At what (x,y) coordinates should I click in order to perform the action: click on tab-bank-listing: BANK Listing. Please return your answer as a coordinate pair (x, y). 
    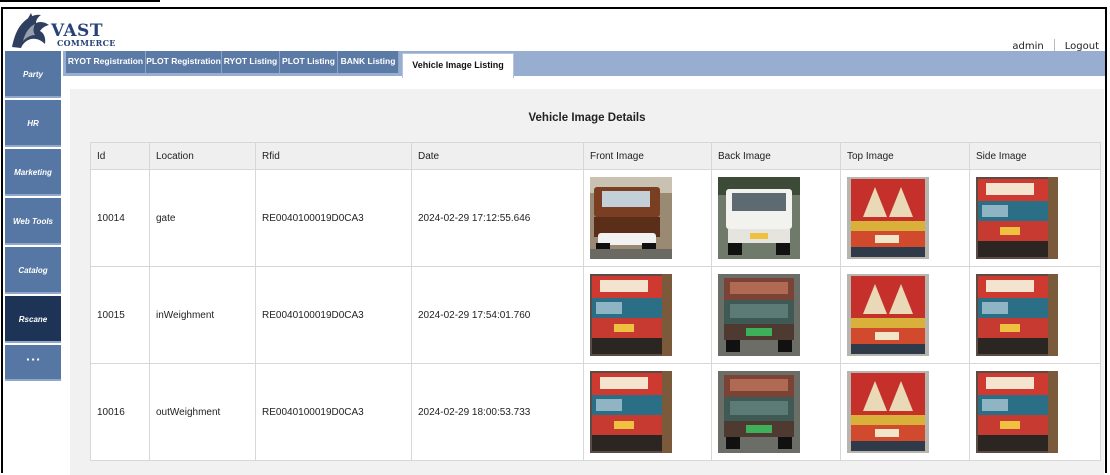
    Looking at the image, I should click on (368, 62).